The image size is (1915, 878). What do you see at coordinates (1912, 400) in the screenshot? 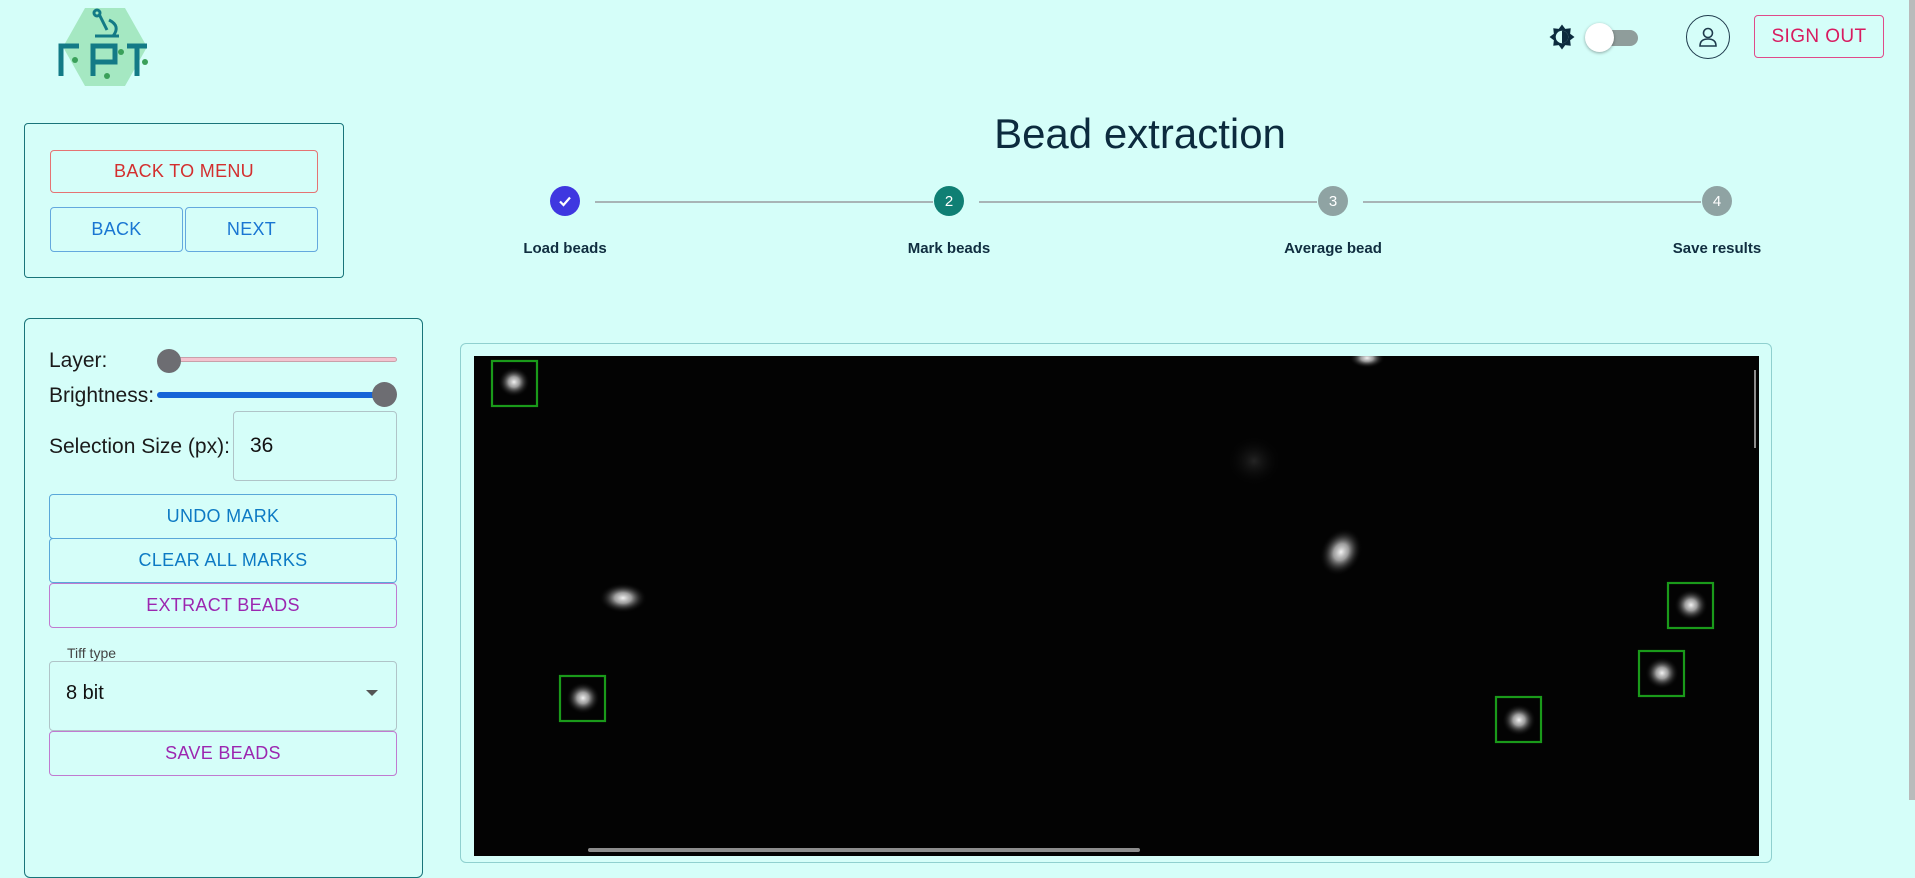
I see `page-scrollbar` at bounding box center [1912, 400].